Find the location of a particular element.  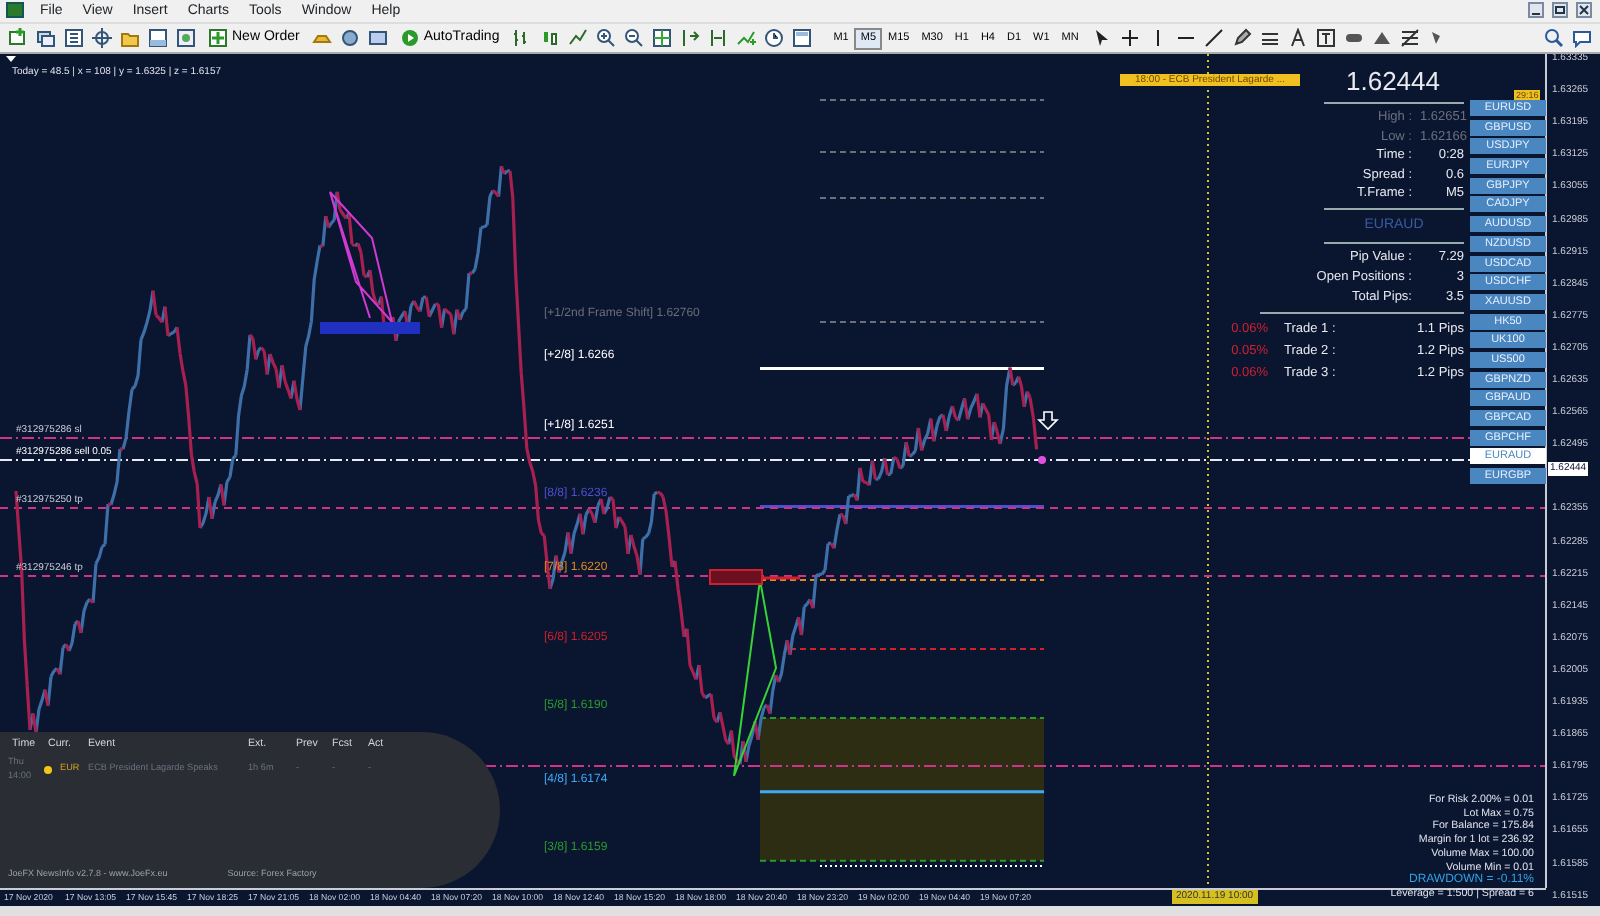

chart-shift-icon is located at coordinates (717, 38).